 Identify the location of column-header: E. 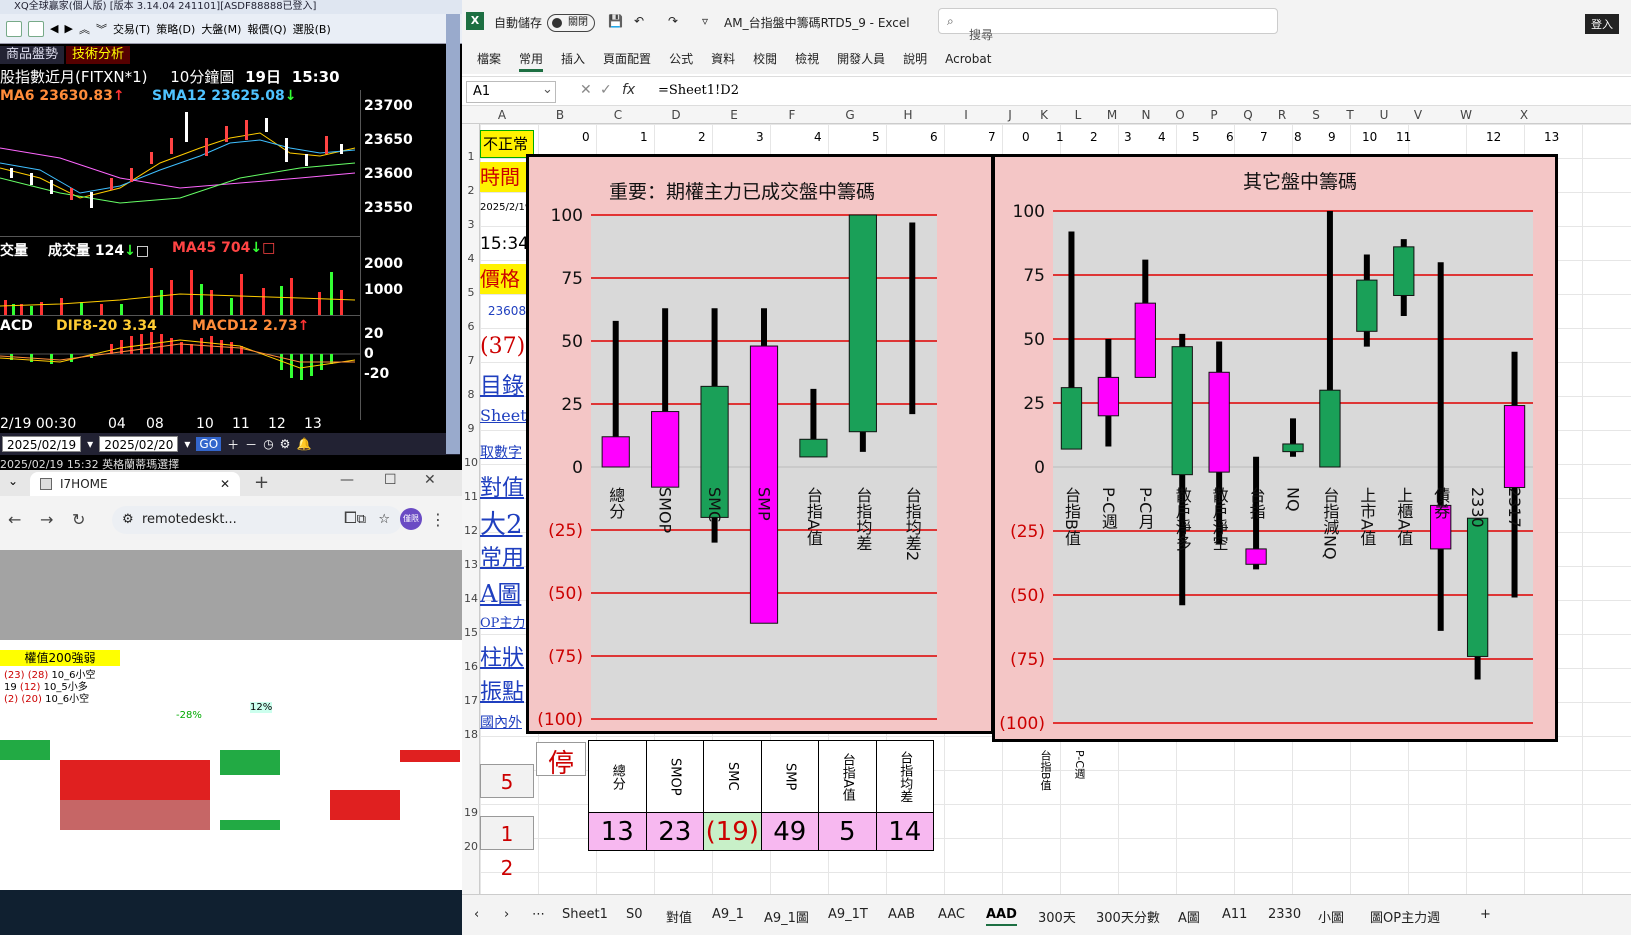
(734, 115).